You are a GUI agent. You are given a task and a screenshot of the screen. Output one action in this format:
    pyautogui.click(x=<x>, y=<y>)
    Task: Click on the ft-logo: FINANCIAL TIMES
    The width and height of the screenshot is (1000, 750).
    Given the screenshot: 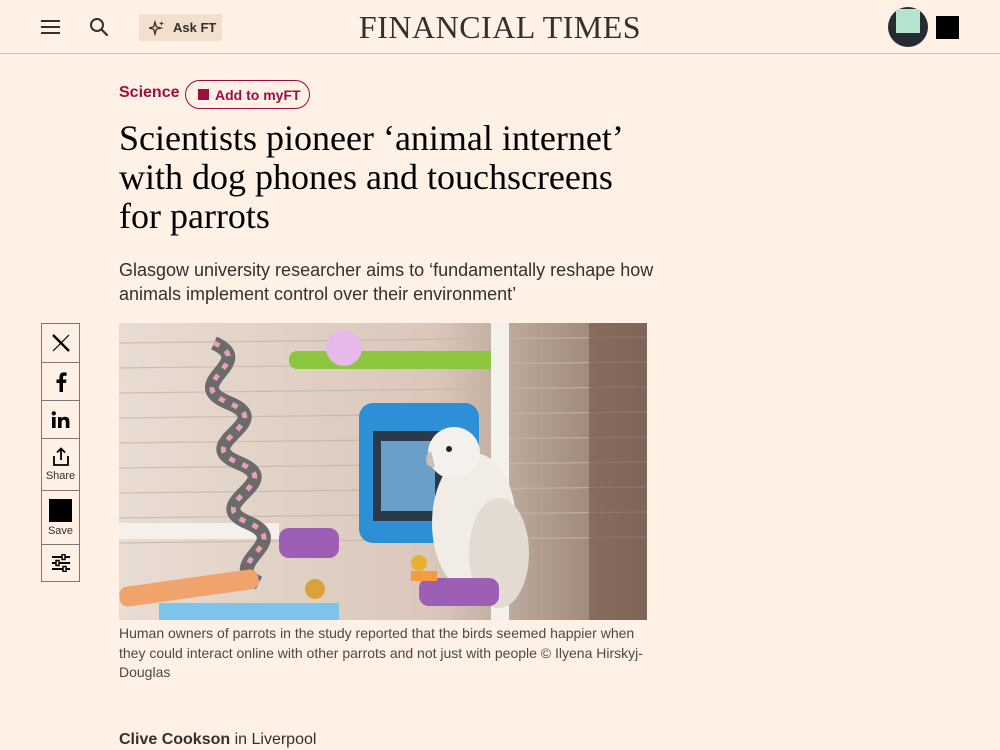 What is the action you would take?
    pyautogui.click(x=500, y=27)
    